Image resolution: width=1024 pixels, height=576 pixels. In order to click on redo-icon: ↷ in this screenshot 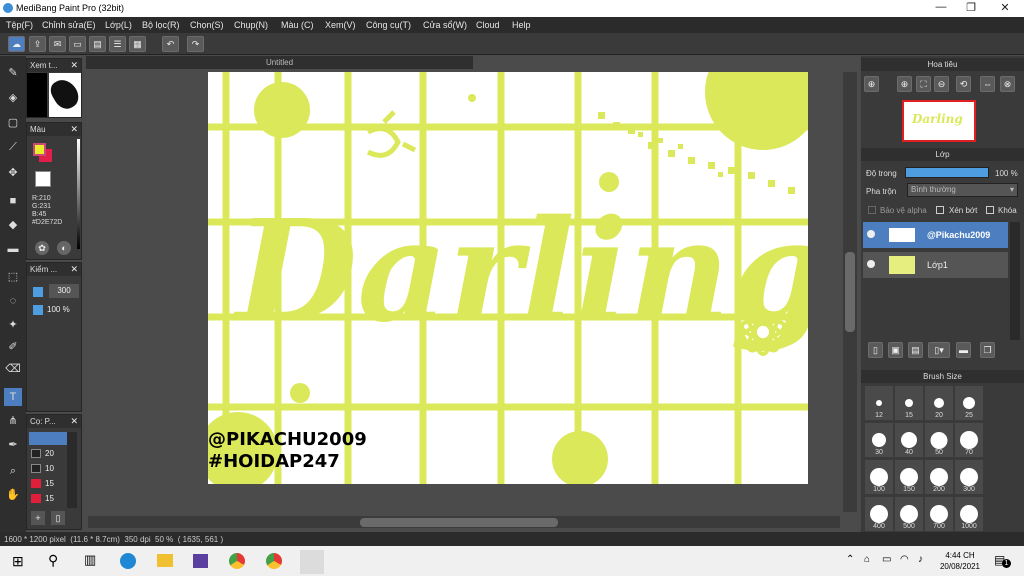, I will do `click(195, 44)`.